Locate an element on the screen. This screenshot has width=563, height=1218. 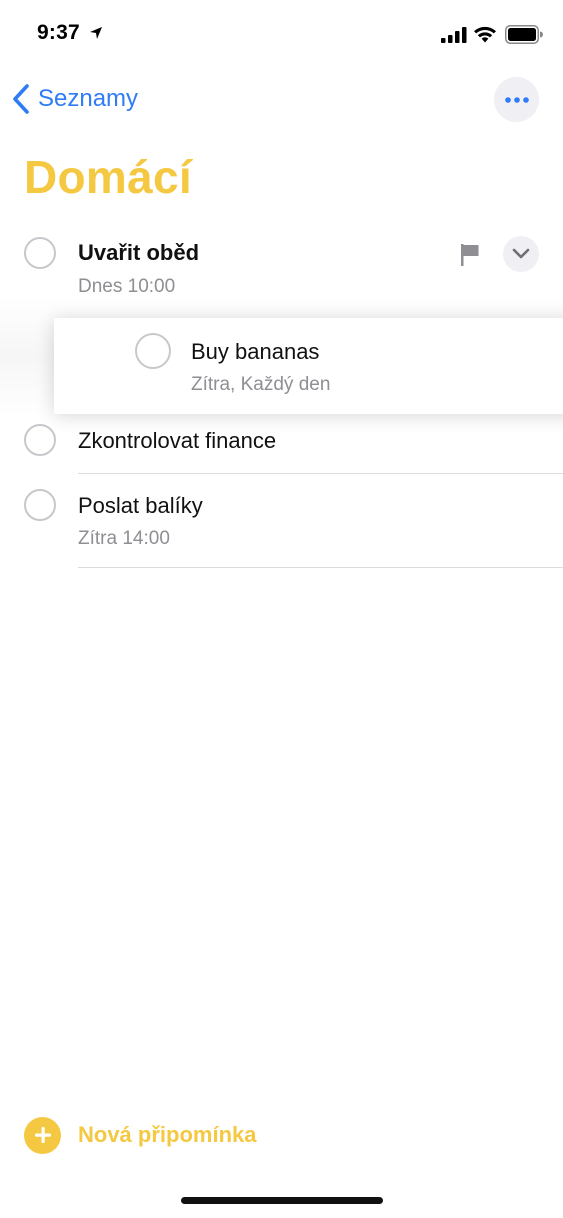
back-button: Seznamy is located at coordinates (74, 99).